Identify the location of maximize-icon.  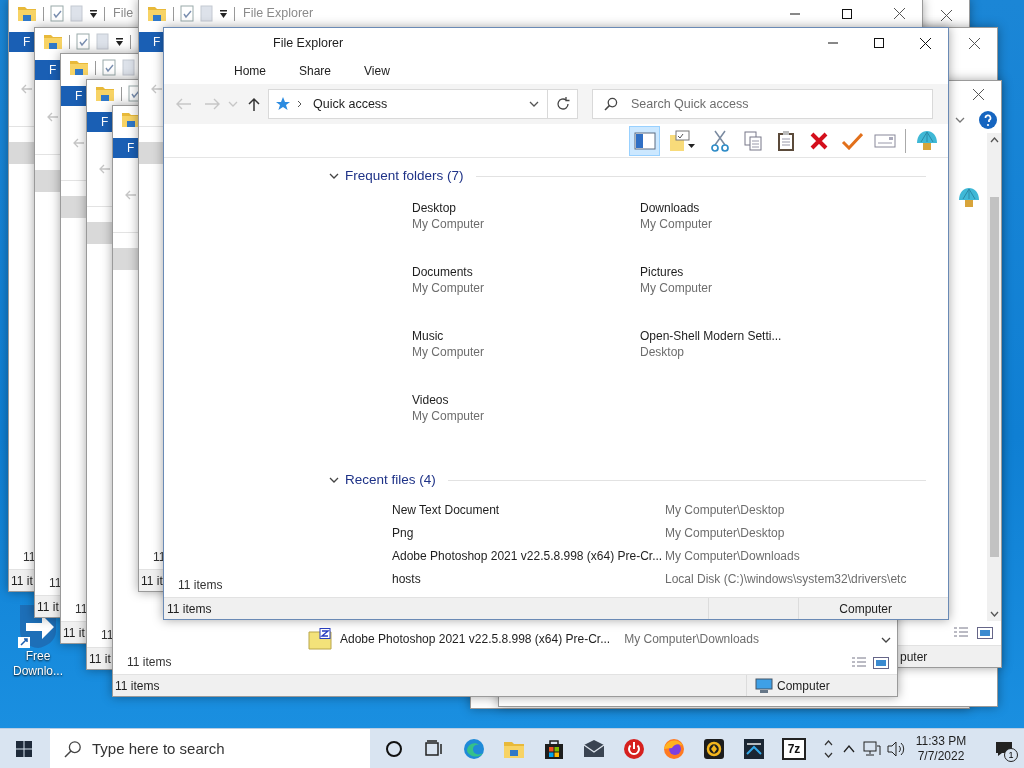
(847, 13).